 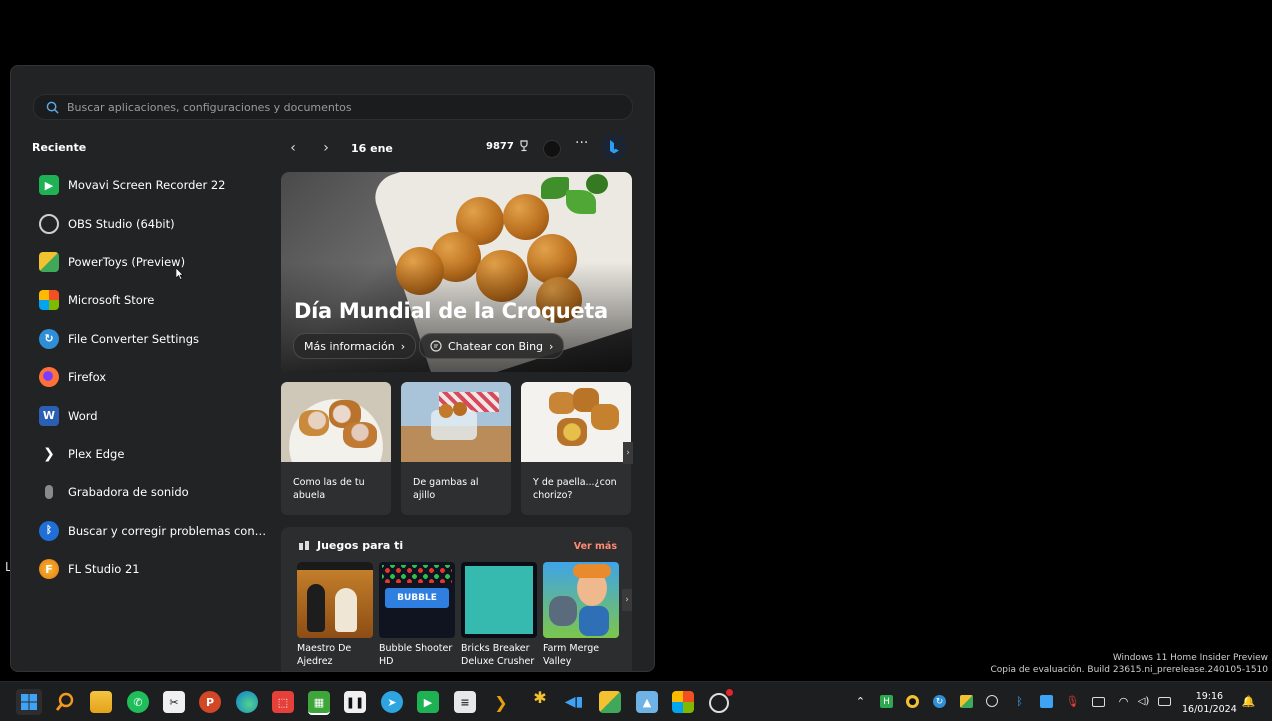 I want to click on recent-item-label: Firefox, so click(x=87, y=377).